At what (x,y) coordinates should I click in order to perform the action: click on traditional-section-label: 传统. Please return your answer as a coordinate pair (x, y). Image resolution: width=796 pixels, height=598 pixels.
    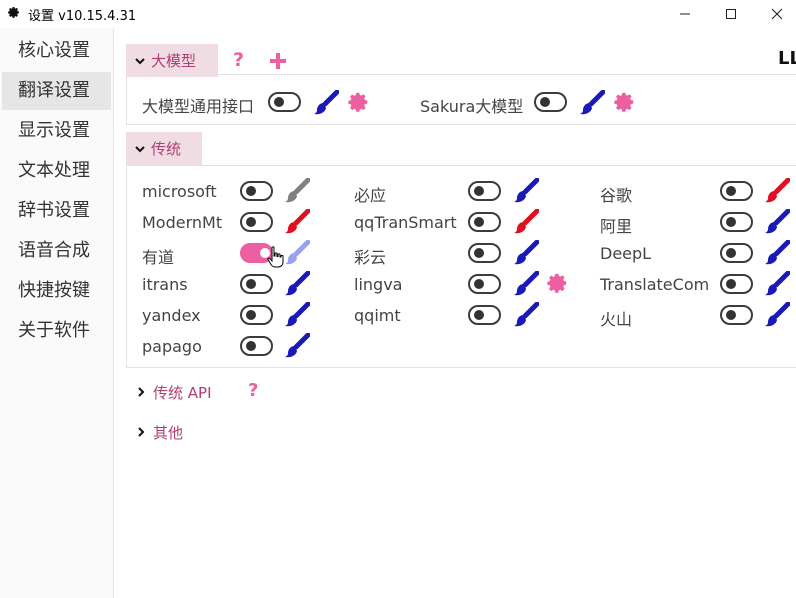
    Looking at the image, I should click on (166, 149).